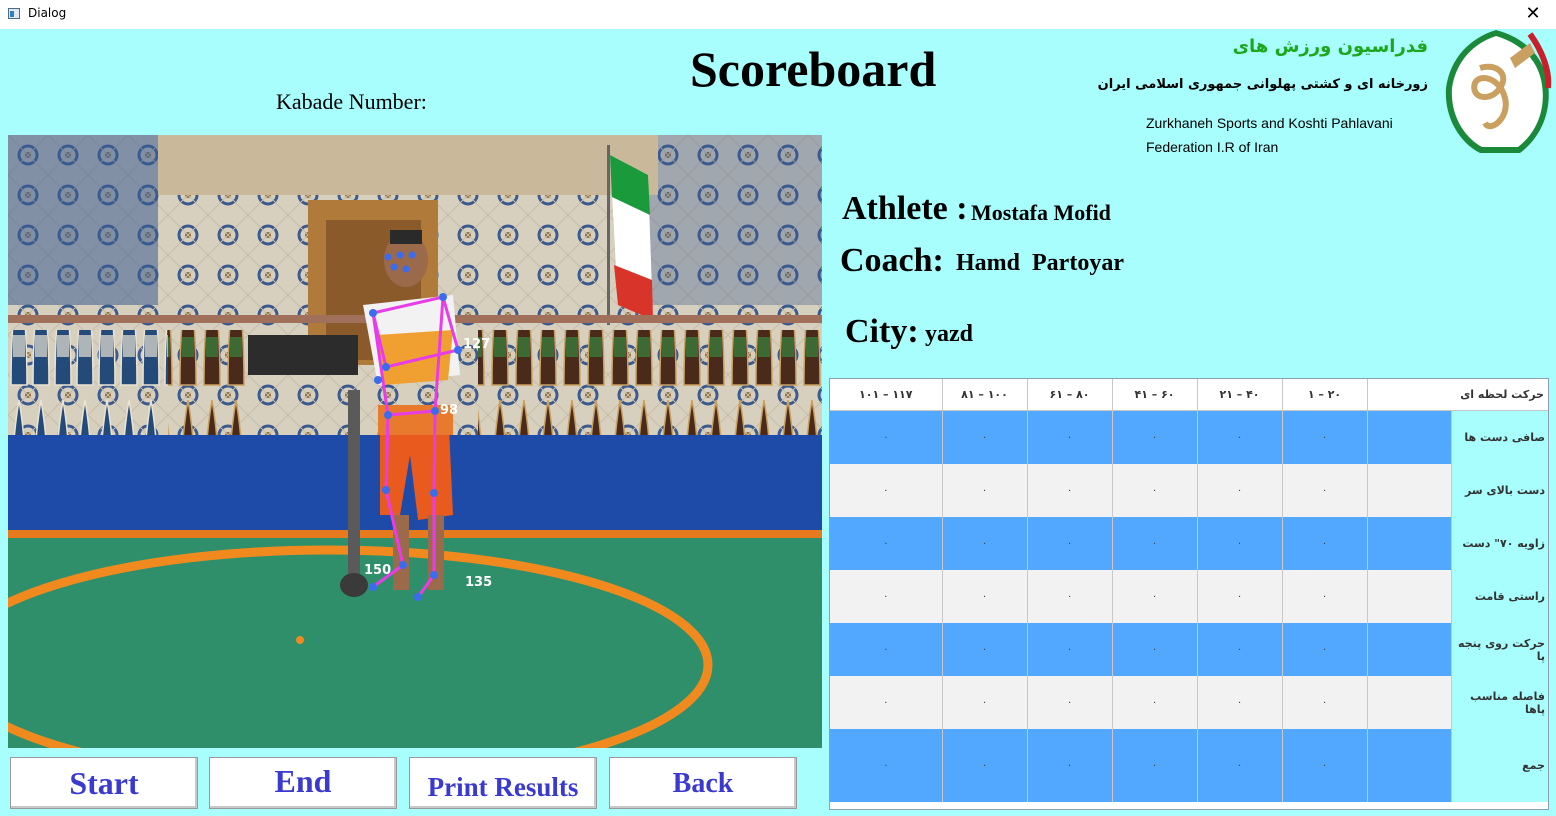  Describe the element at coordinates (476, 344) in the screenshot. I see `angle-label-elbow: 127` at that location.